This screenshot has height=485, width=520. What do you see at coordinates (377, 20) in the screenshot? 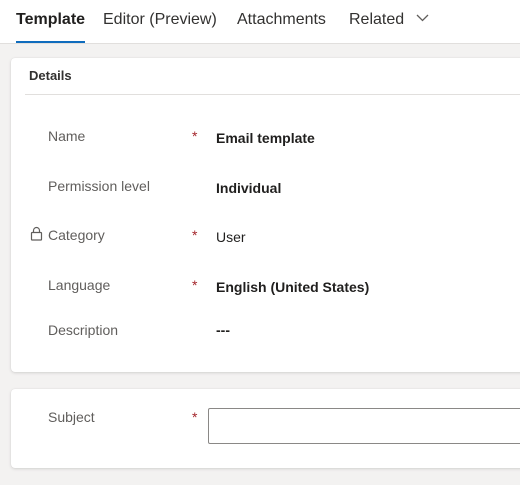
I see `tab-related-label: Related` at bounding box center [377, 20].